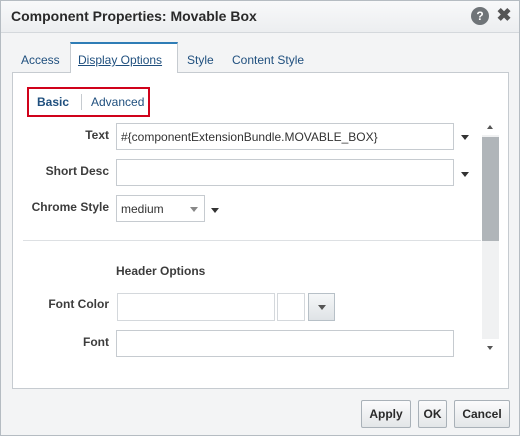  I want to click on dialog-title: Component Properties: Movable Box, so click(134, 16).